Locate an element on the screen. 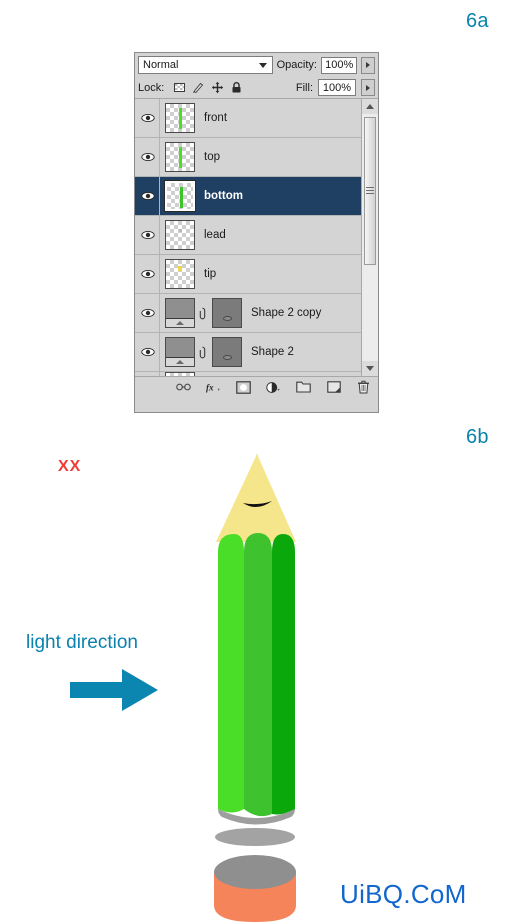 This screenshot has width=512, height=923. pencil-body-light-facet is located at coordinates (231, 673).